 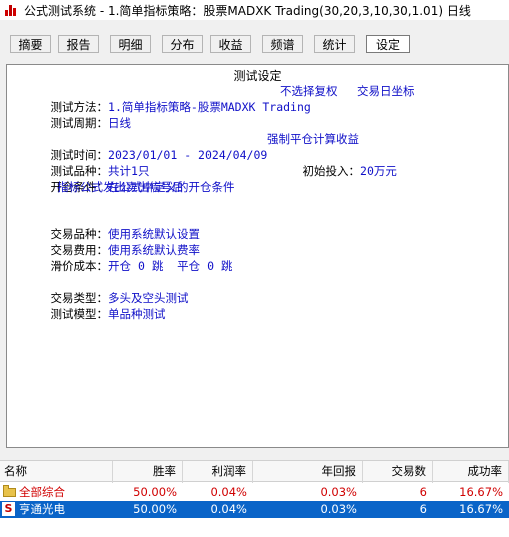 What do you see at coordinates (87, 305) in the screenshot?
I see `model-line: 测试模型：单品种测试` at bounding box center [87, 305].